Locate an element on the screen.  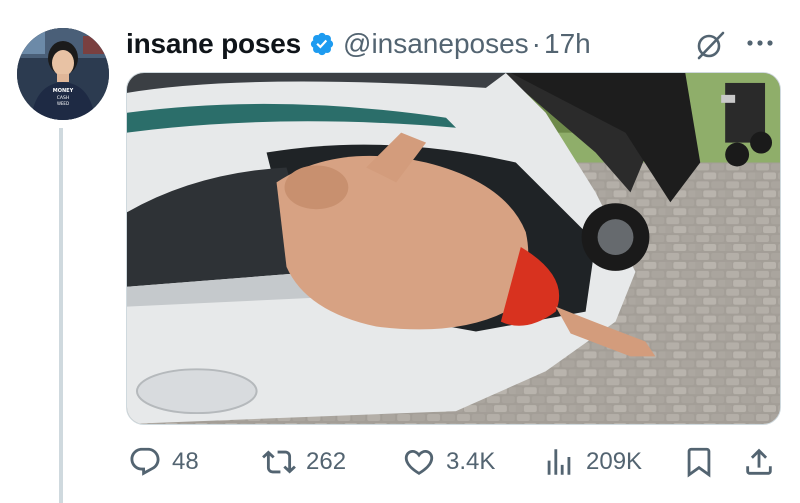
share-icon is located at coordinates (759, 461).